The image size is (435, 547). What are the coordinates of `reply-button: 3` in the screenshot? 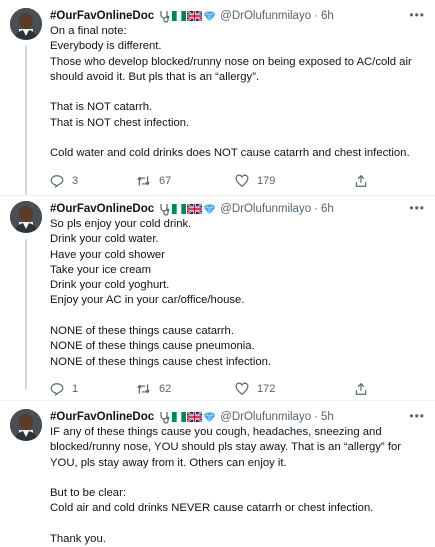 It's located at (64, 181).